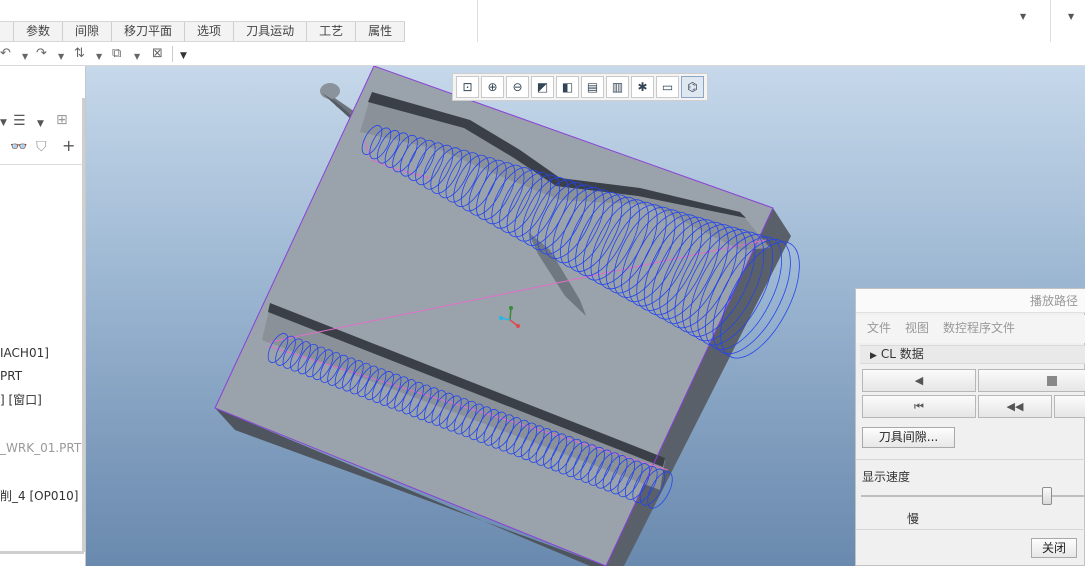  Describe the element at coordinates (879, 329) in the screenshot. I see `menu-file: 文件` at that location.